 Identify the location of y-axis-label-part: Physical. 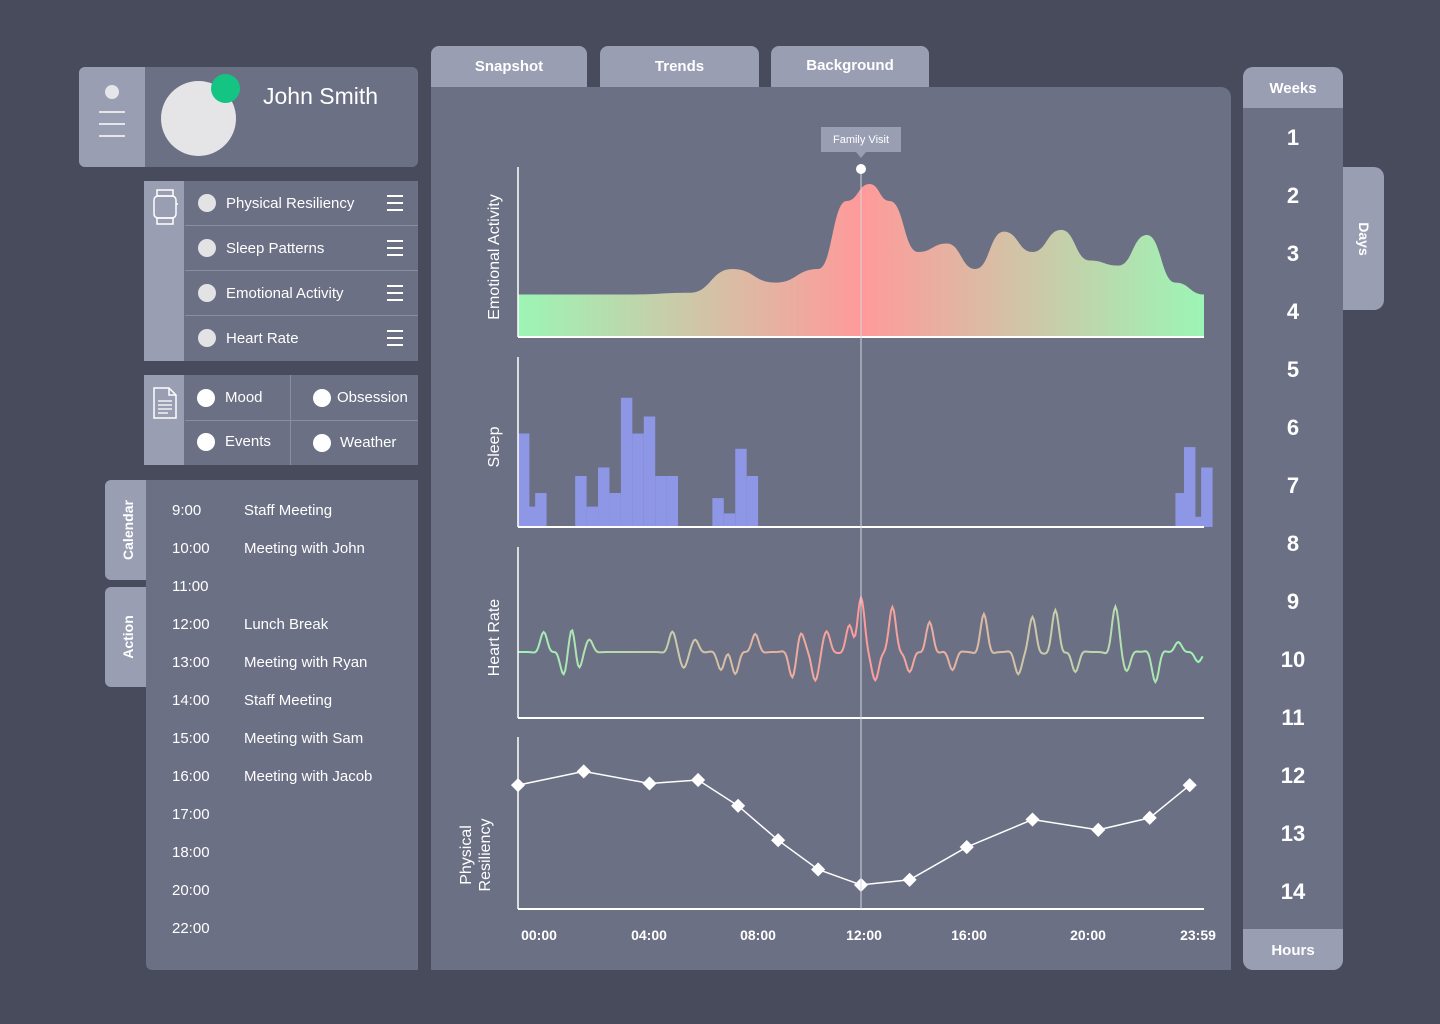
(466, 855).